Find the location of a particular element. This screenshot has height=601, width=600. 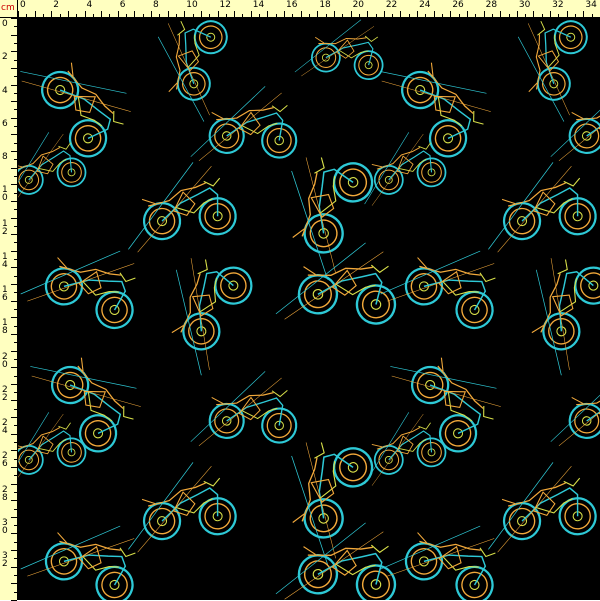

ruler-top-label: 10 is located at coordinates (192, 5).